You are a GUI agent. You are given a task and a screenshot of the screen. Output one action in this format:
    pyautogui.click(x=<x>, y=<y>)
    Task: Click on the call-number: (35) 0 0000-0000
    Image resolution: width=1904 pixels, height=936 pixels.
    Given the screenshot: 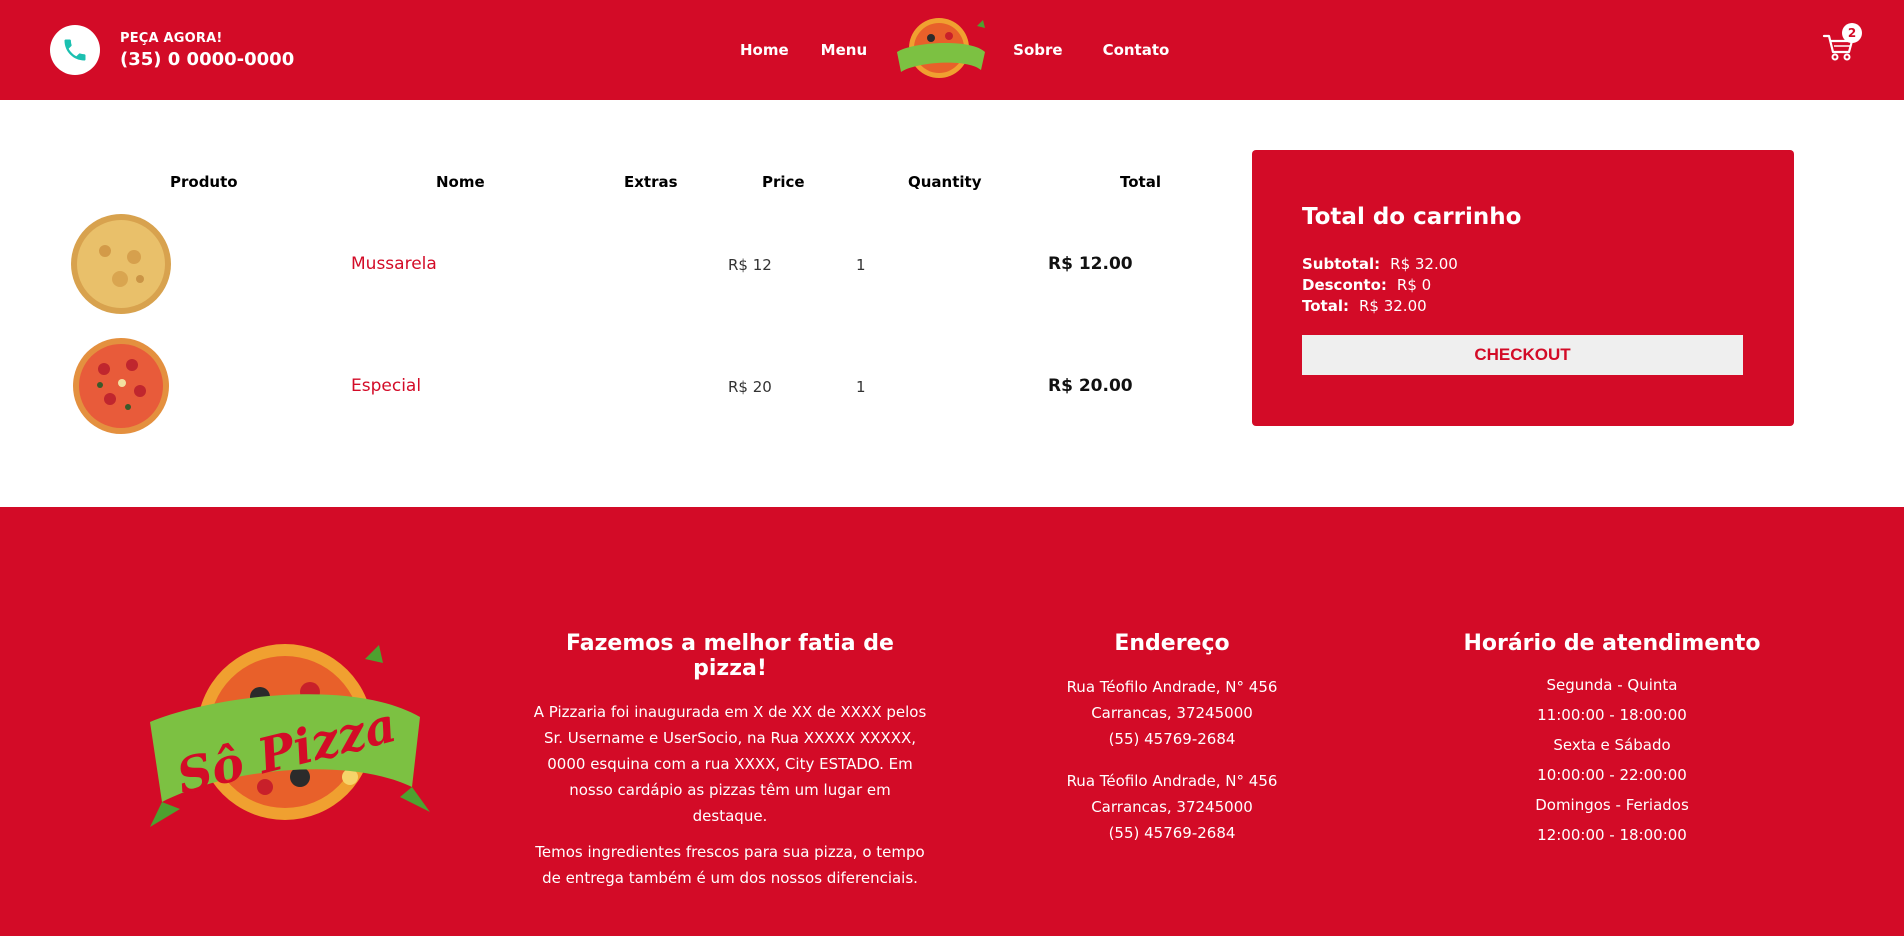 What is the action you would take?
    pyautogui.click(x=207, y=59)
    